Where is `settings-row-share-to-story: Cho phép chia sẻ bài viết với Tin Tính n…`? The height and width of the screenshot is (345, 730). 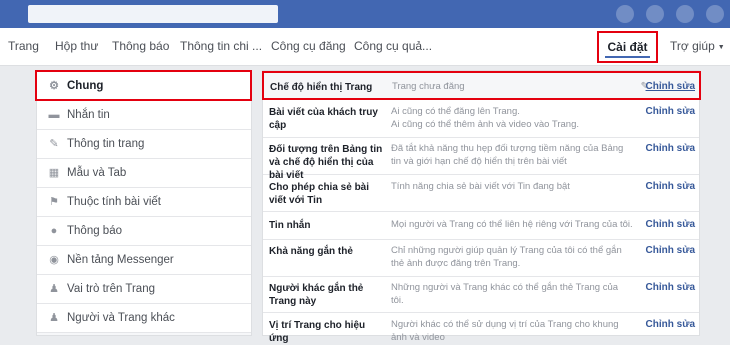
settings-row-share-to-story: Cho phép chia sẻ bài viết với Tin Tính n… is located at coordinates (481, 193).